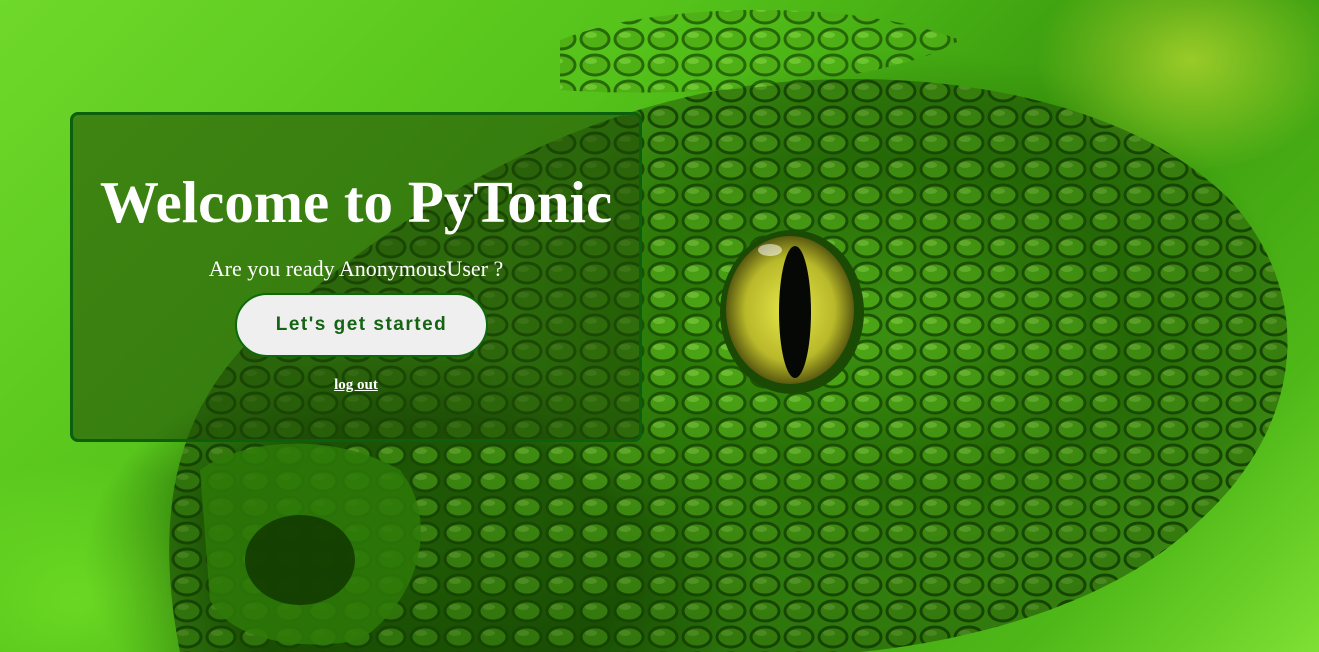  I want to click on greeting-text: Are you ready AnonymousUser ?, so click(356, 268).